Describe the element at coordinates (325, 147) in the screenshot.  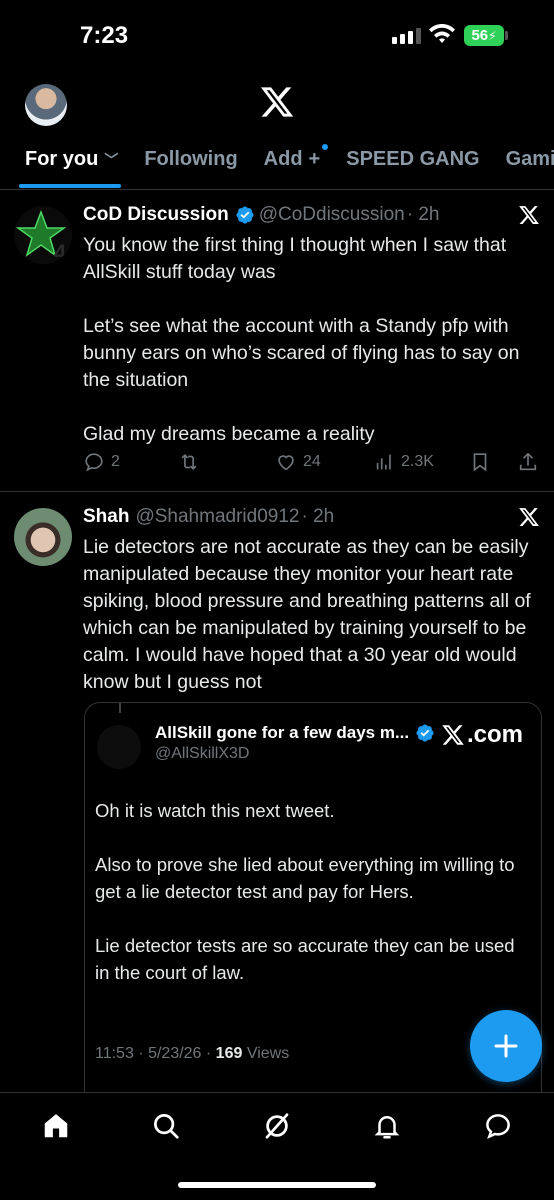
I see `notification-dot` at that location.